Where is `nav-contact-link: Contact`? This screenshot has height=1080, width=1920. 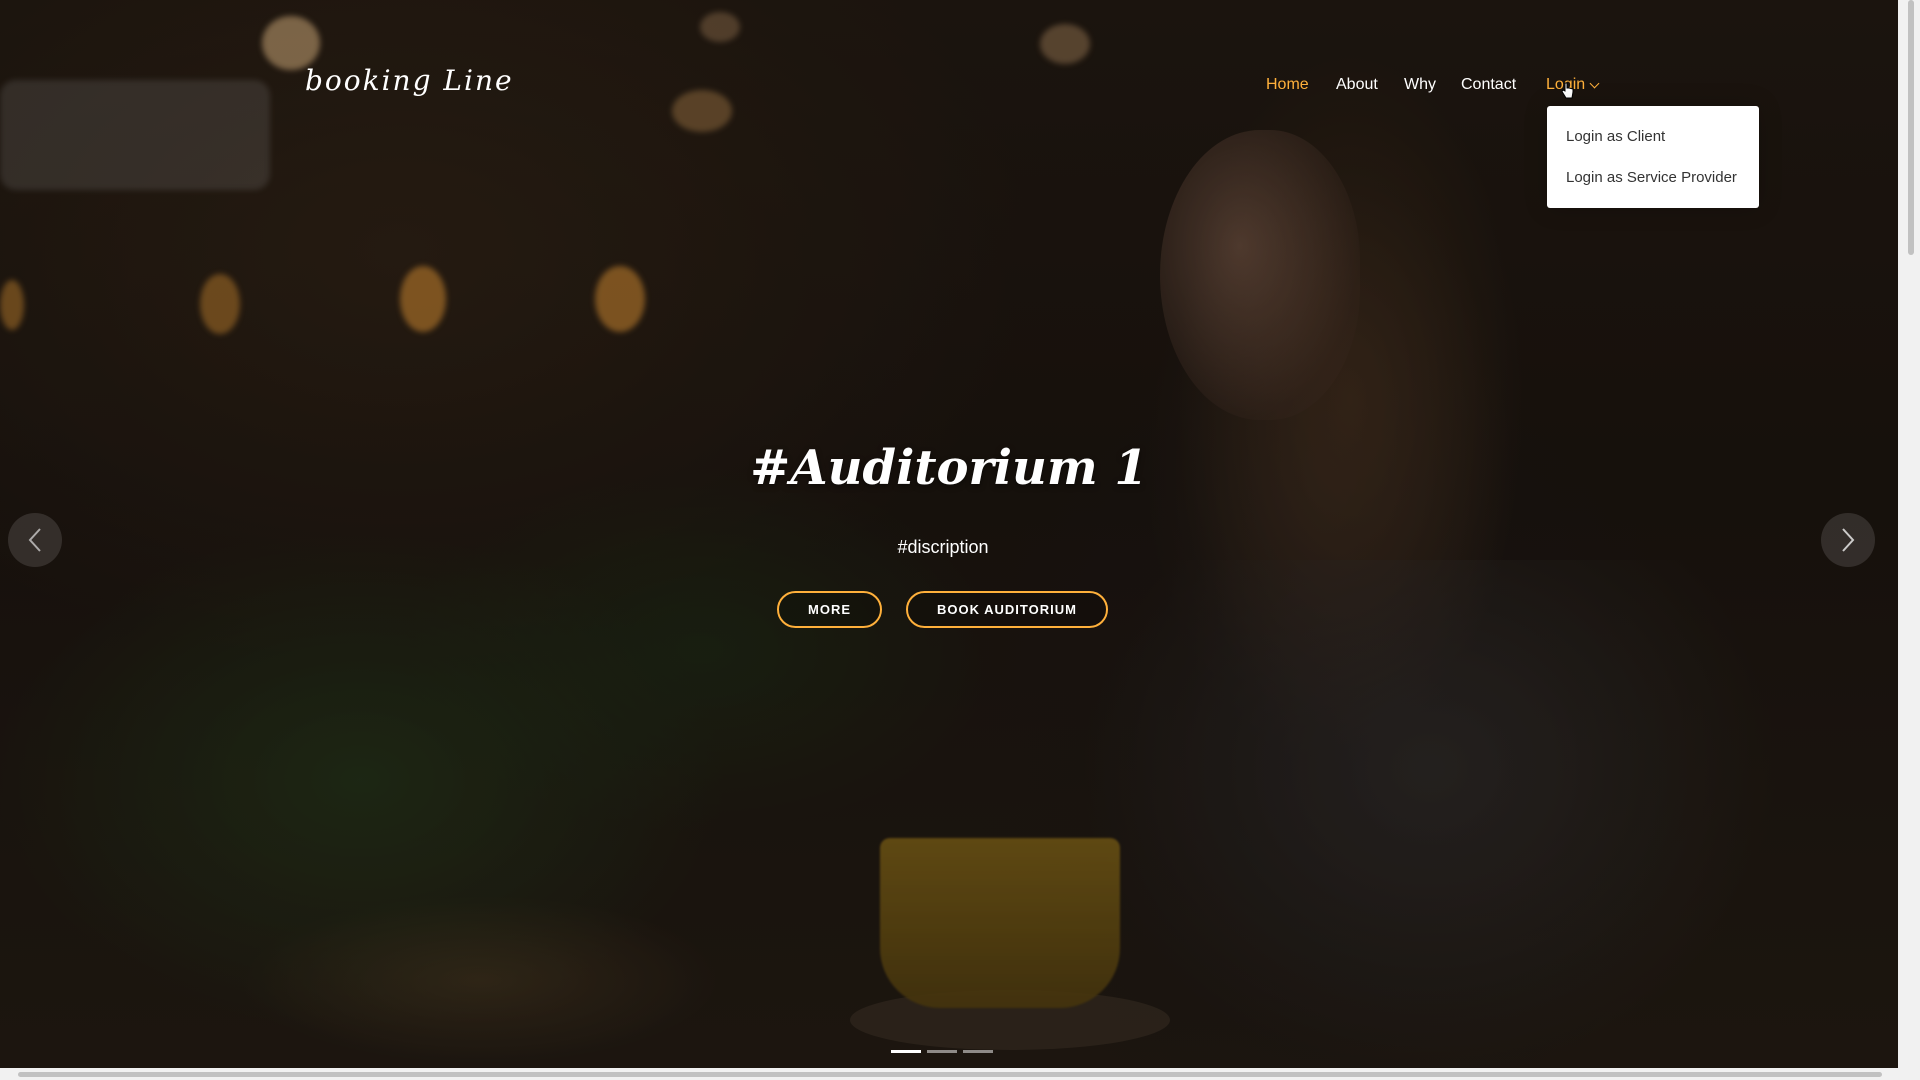 nav-contact-link: Contact is located at coordinates (1488, 85).